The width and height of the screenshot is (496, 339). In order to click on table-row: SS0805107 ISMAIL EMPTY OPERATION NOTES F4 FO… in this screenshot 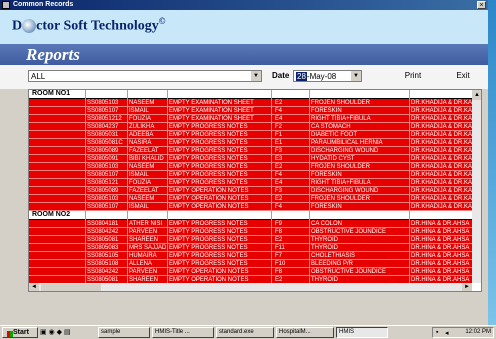, I will do `click(250, 207)`.